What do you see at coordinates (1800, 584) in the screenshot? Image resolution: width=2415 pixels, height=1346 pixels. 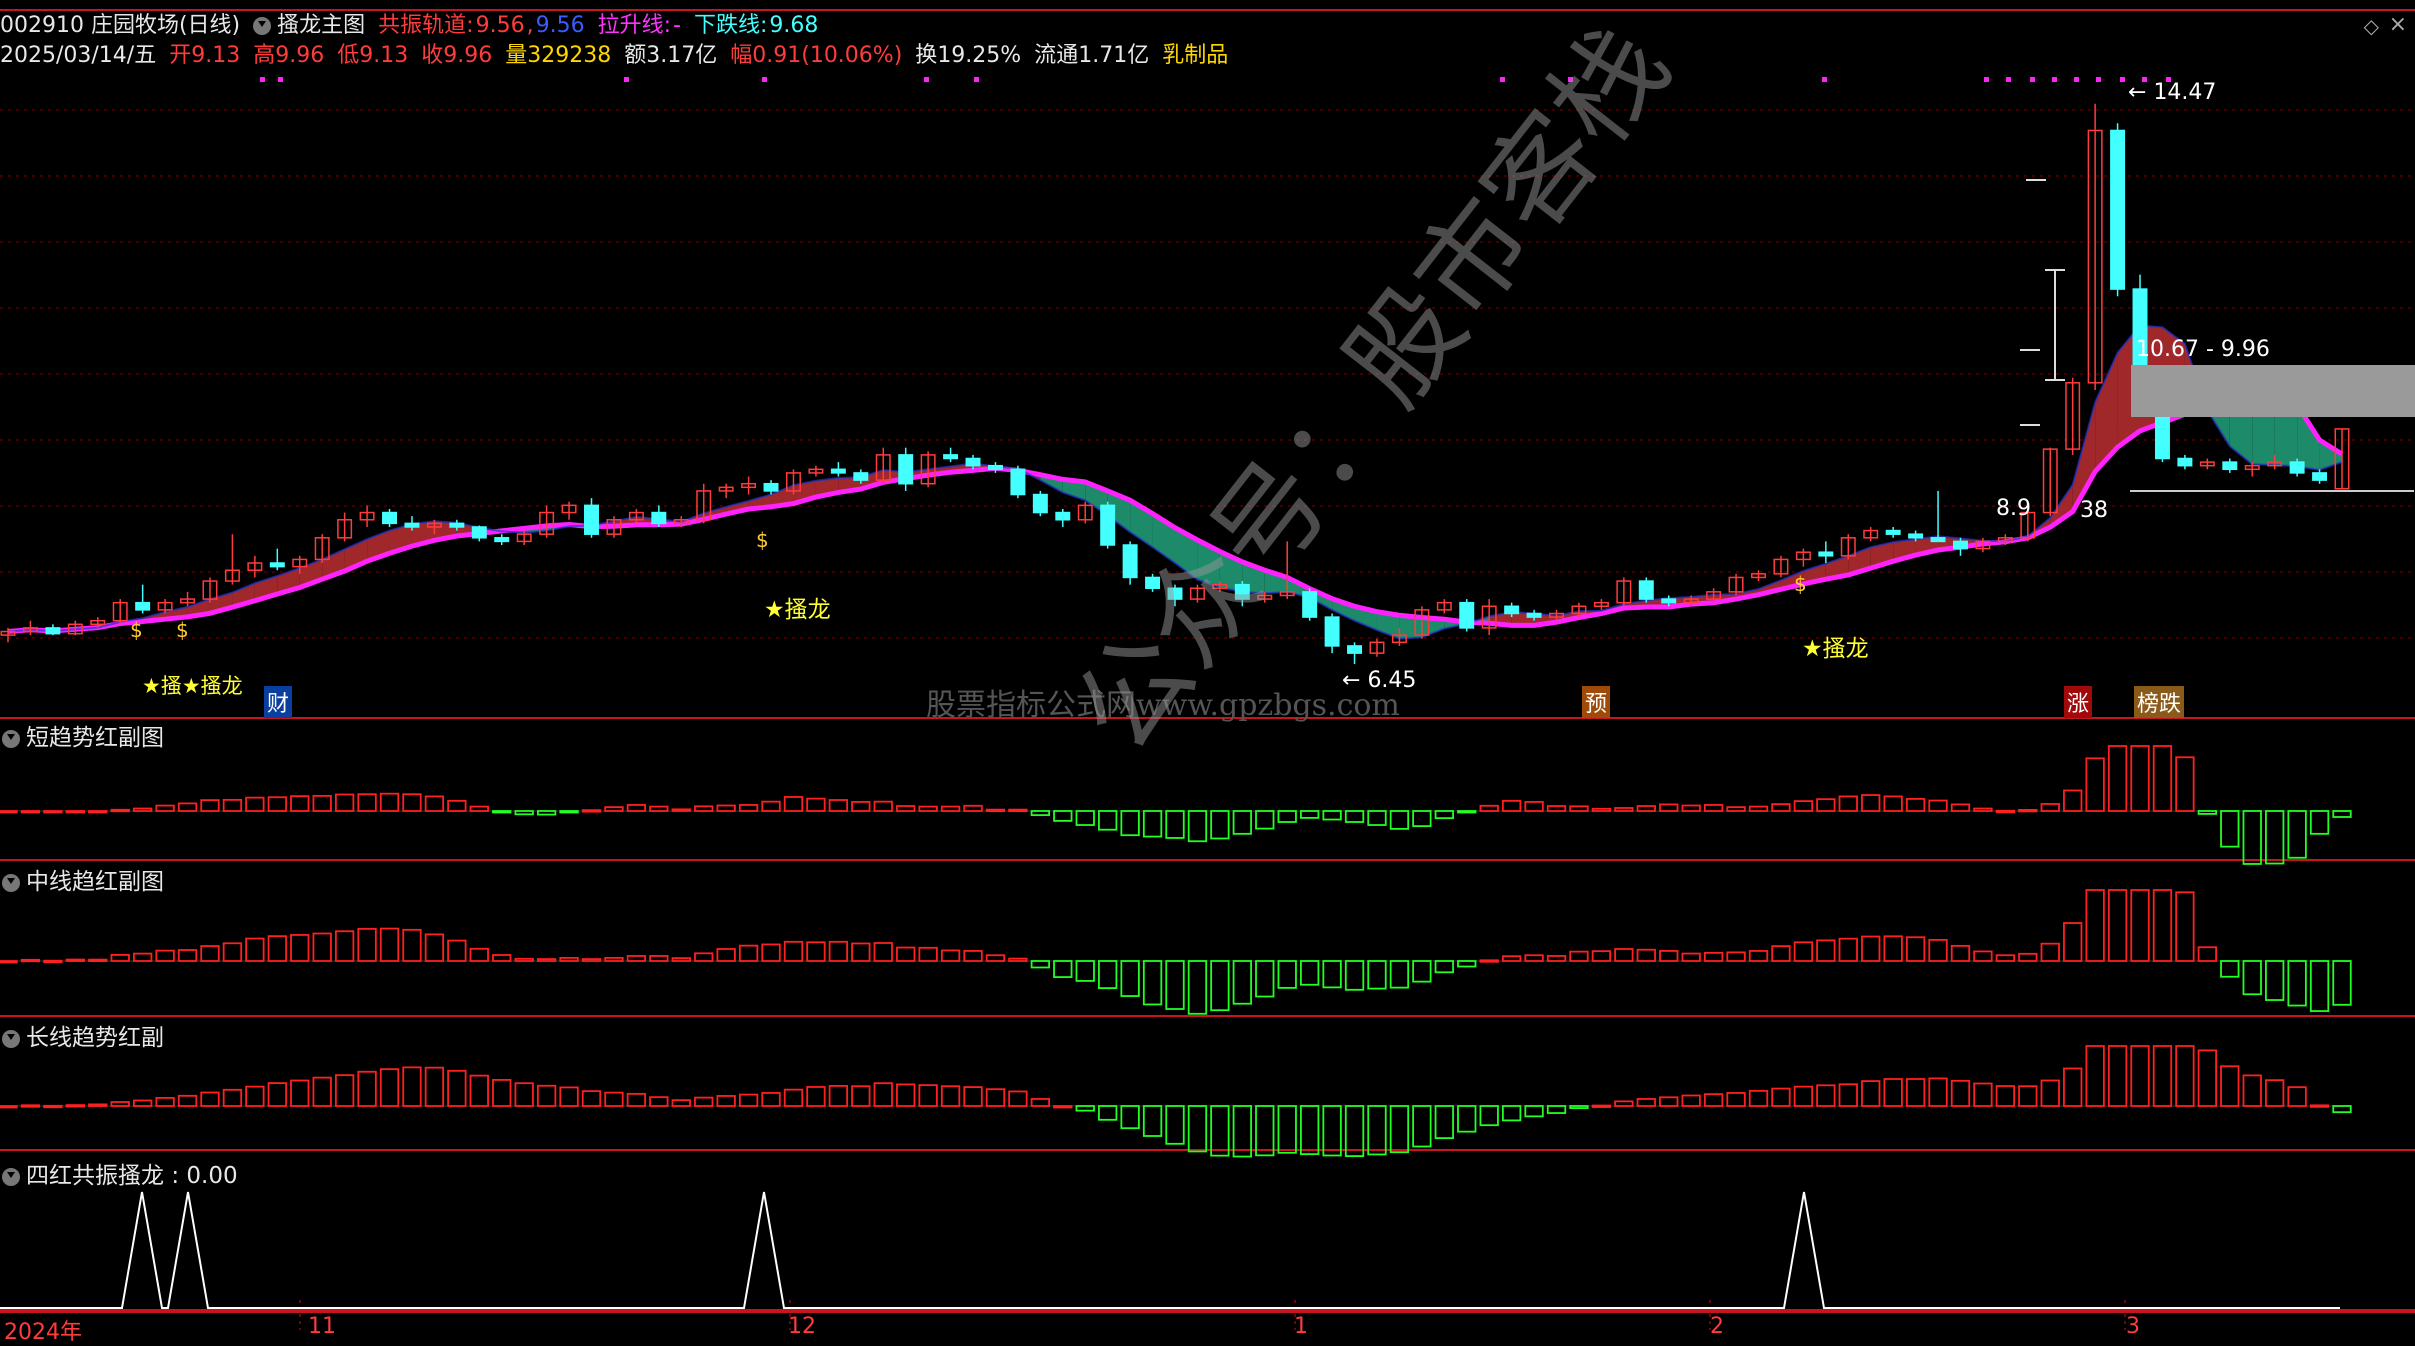 I see `coin-icon: $` at bounding box center [1800, 584].